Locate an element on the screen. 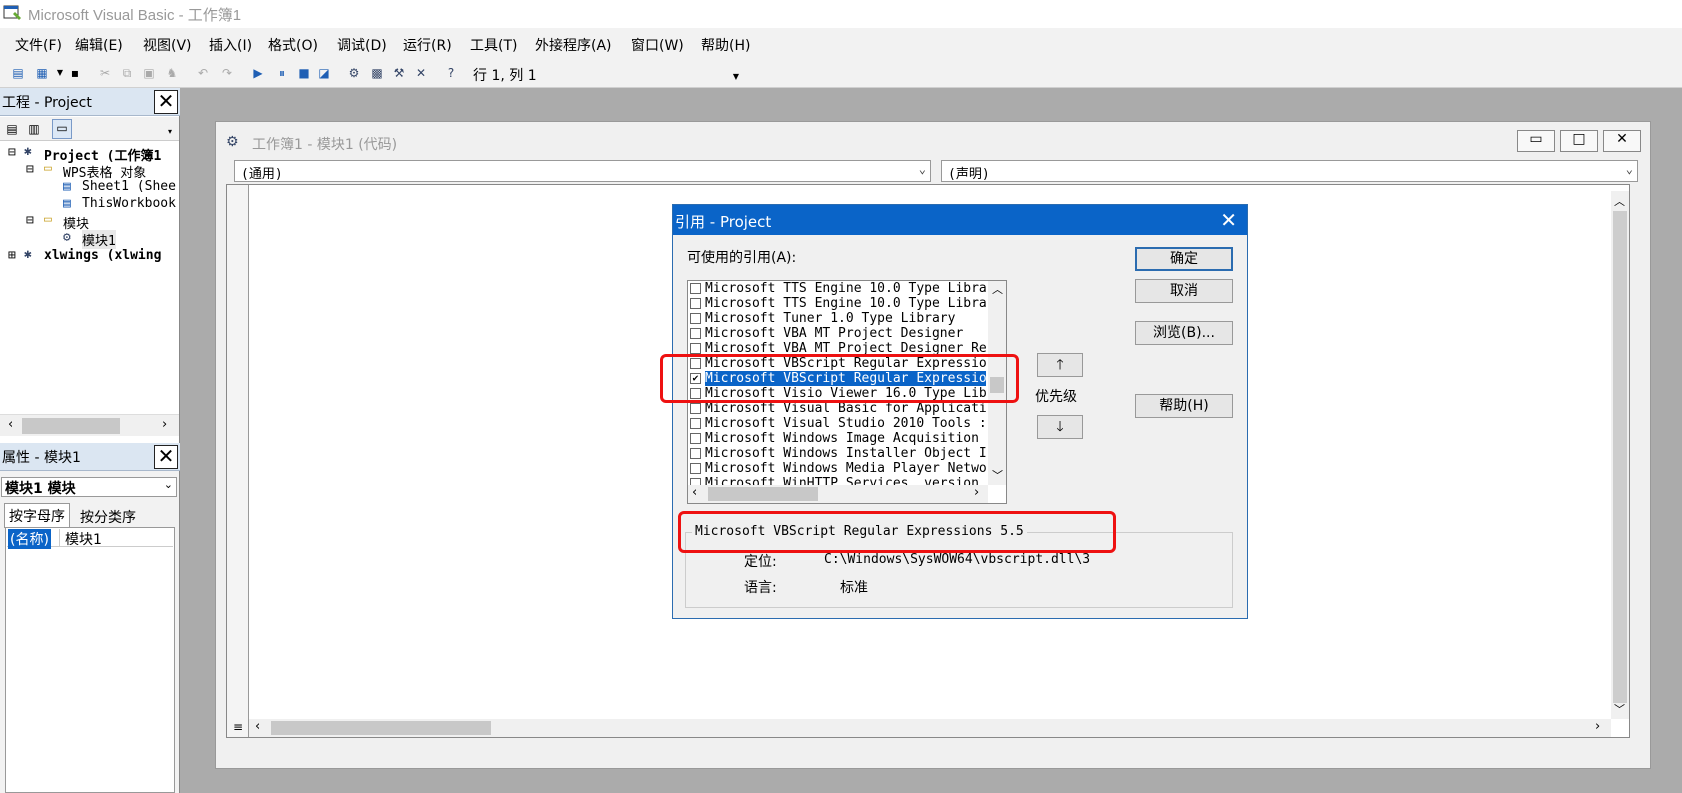 Image resolution: width=1682 pixels, height=793 pixels. ok-button: 确定 is located at coordinates (1184, 259).